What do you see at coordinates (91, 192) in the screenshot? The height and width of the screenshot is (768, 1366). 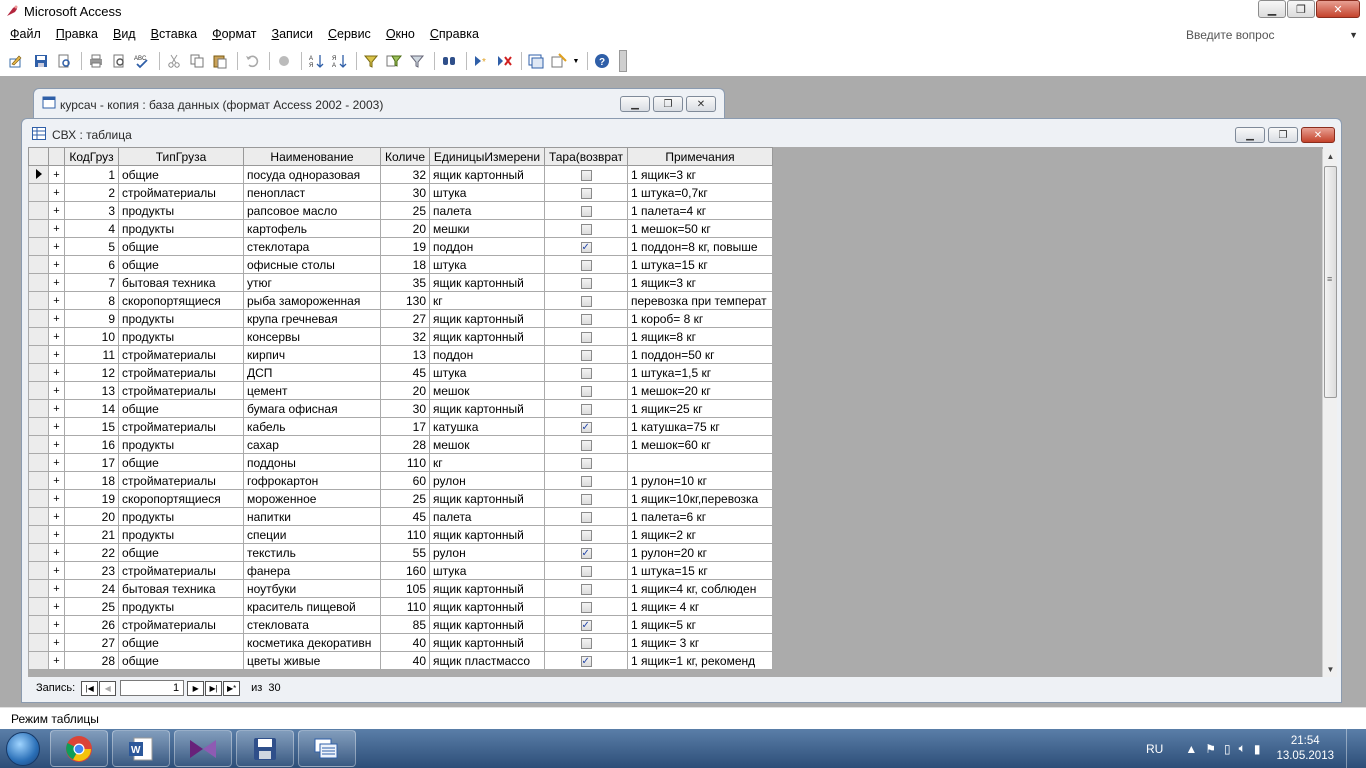 I see `cell-id: 2` at bounding box center [91, 192].